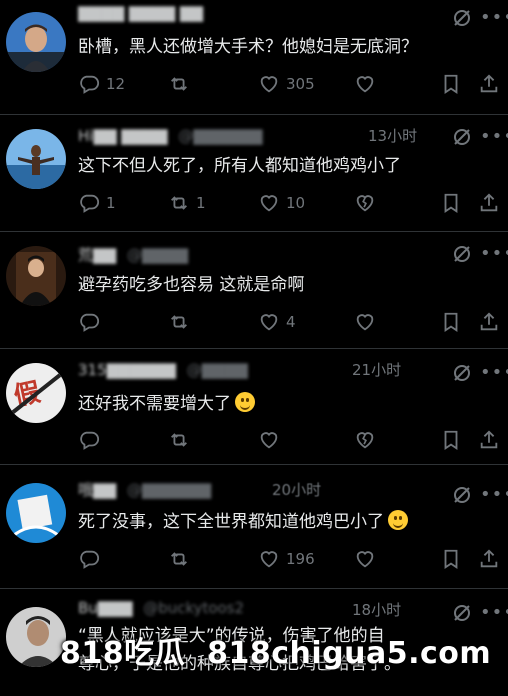 The image size is (508, 696). What do you see at coordinates (398, 520) in the screenshot?
I see `grin-emoji-icon` at bounding box center [398, 520].